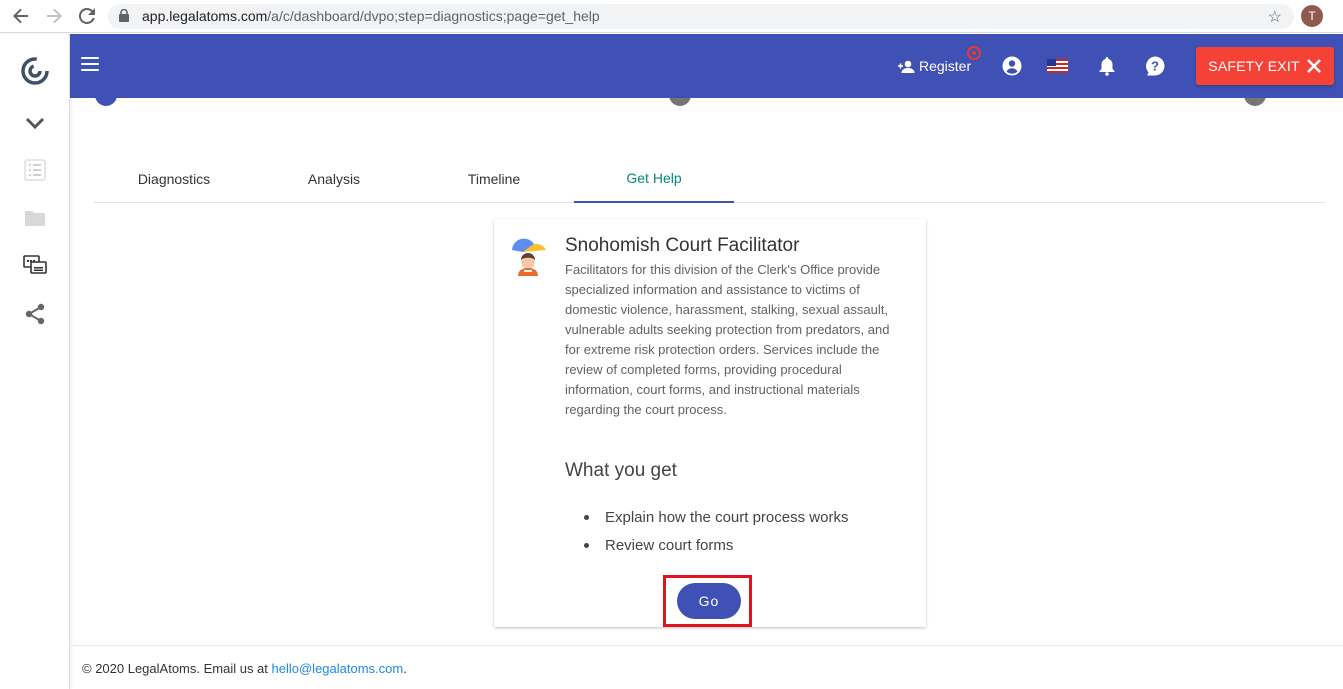 The width and height of the screenshot is (1343, 689). I want to click on us-flag-icon, so click(1057, 66).